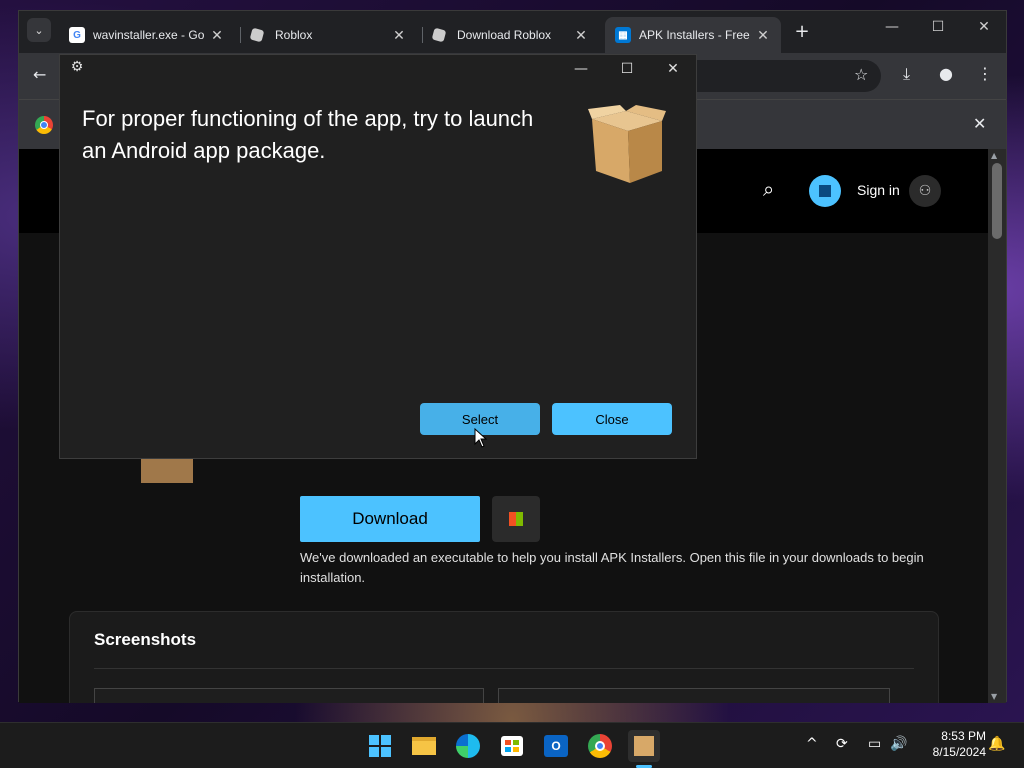 The height and width of the screenshot is (768, 1024). I want to click on tab-label: APK Installers - Free, so click(694, 35).